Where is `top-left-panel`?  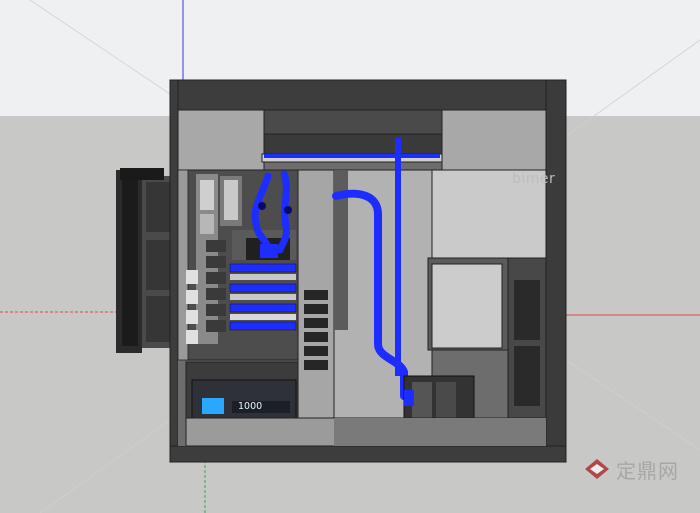 top-left-panel is located at coordinates (221, 140).